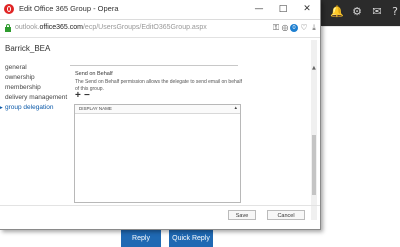 This screenshot has height=247, width=400. Describe the element at coordinates (235, 108) in the screenshot. I see `sort-arrow-icon: ▴` at that location.